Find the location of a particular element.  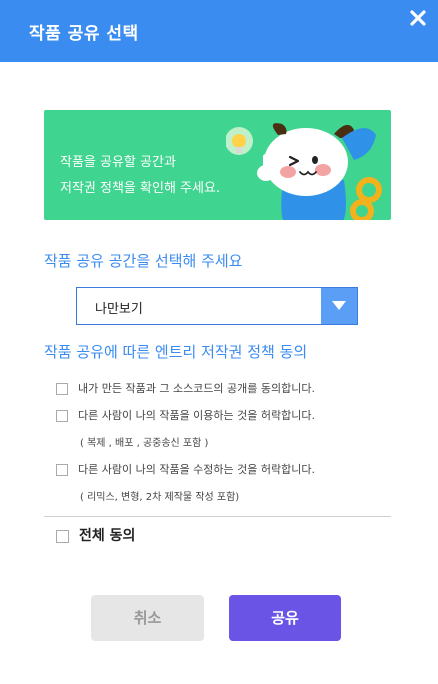

policy-agree-source: 내가 만든 작품과 그 소스코드의 공개를 동의합니다. is located at coordinates (185, 388).